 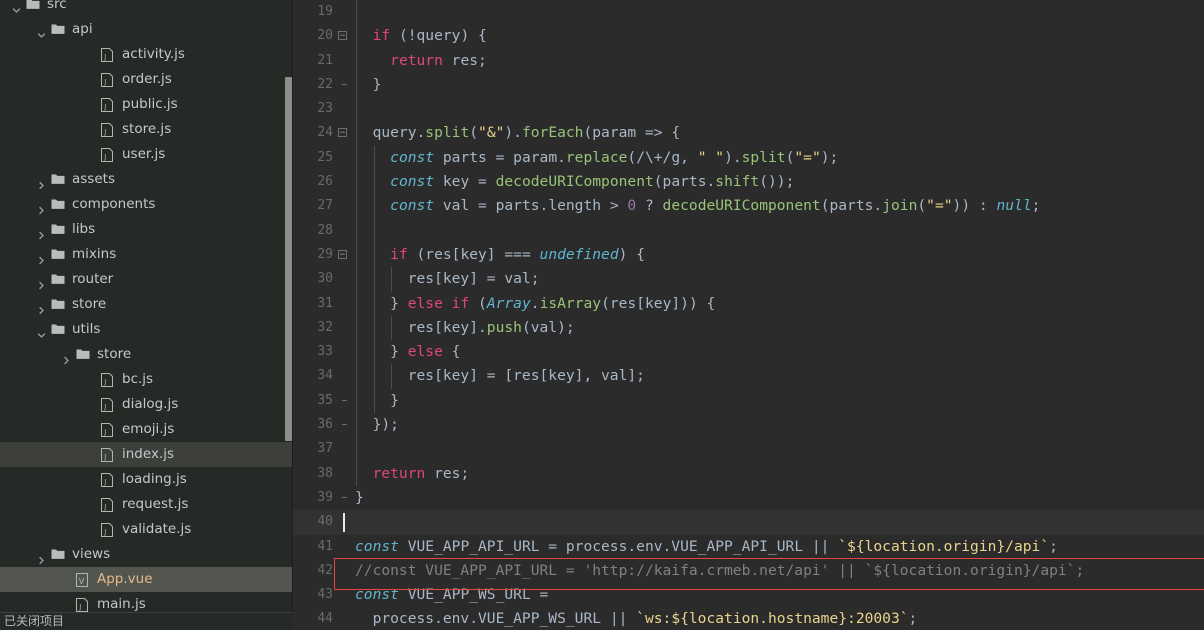 I want to click on code-text: res[key] = [res[key], val];, so click(x=500, y=376).